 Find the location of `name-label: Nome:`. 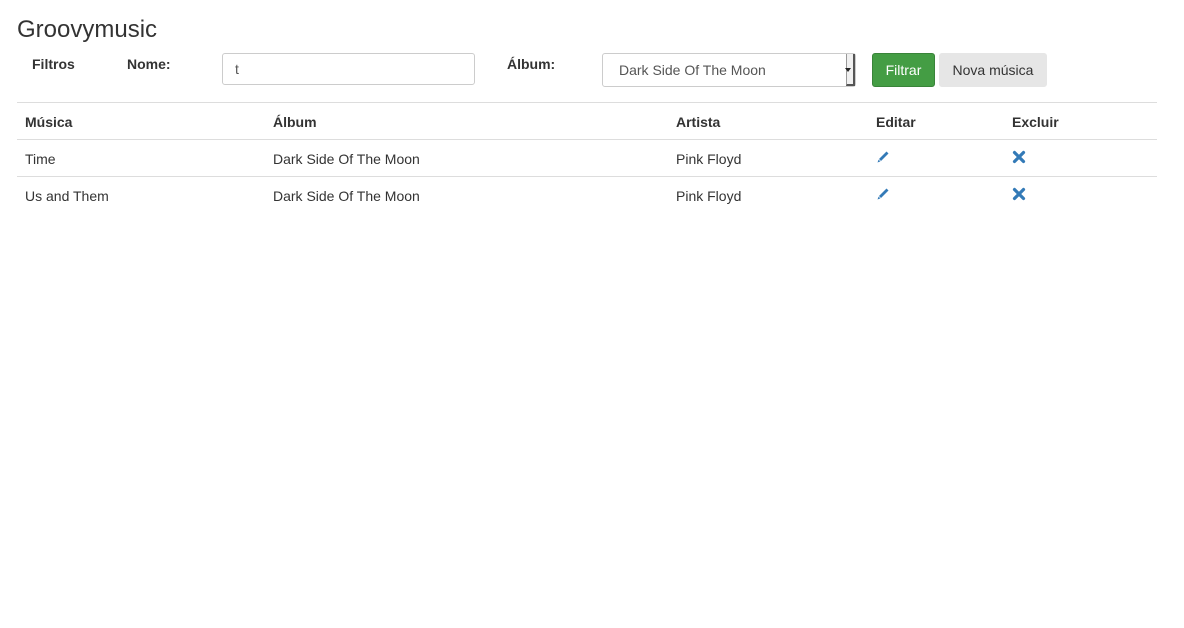

name-label: Nome: is located at coordinates (149, 64).